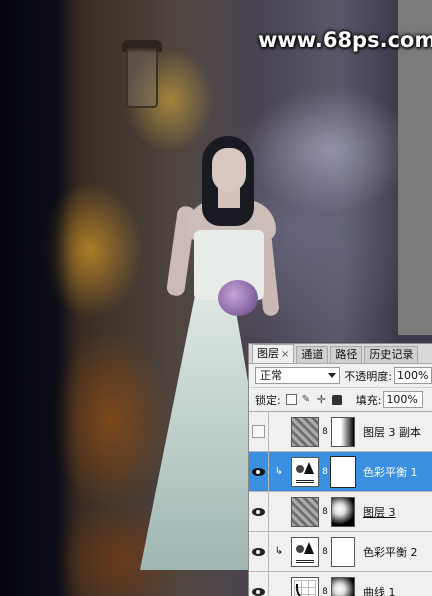 This screenshot has width=432, height=596. I want to click on blend-mode-value: 正常, so click(271, 375).